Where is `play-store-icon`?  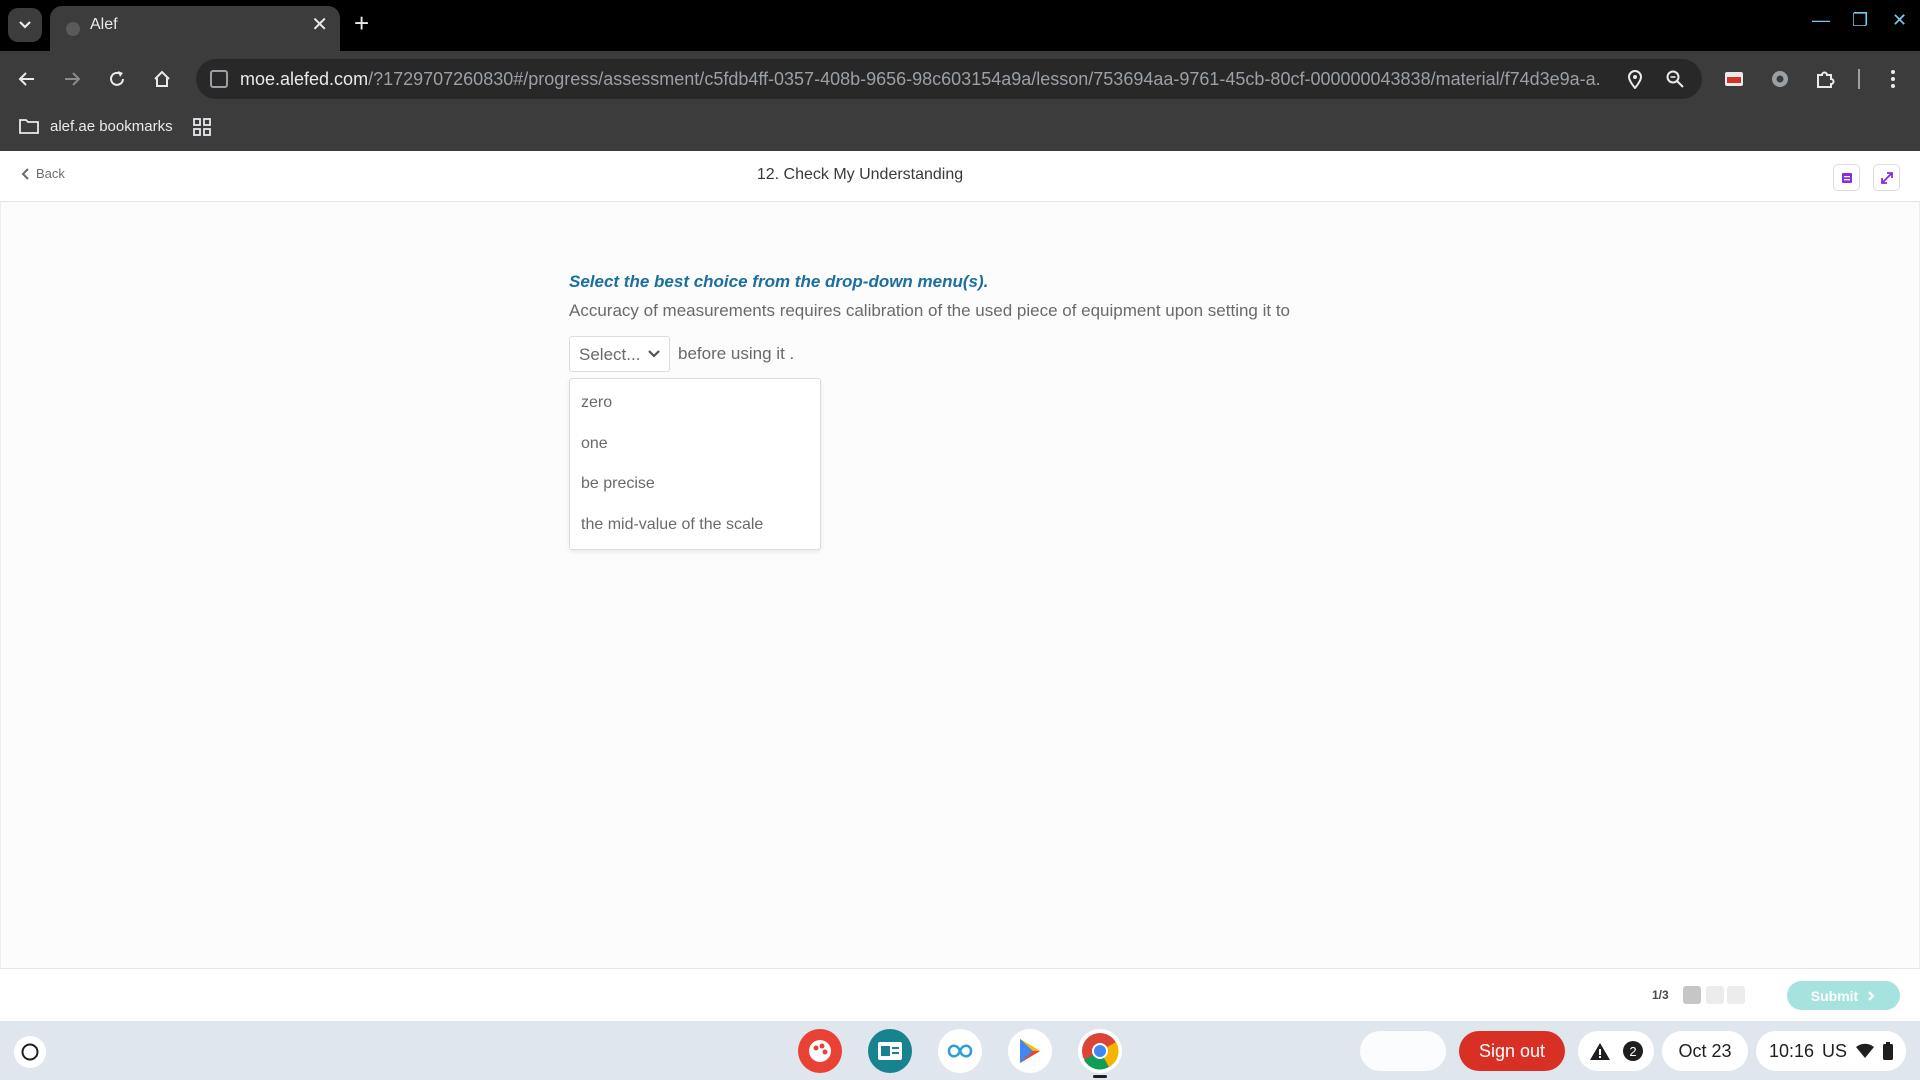 play-store-icon is located at coordinates (1030, 1051).